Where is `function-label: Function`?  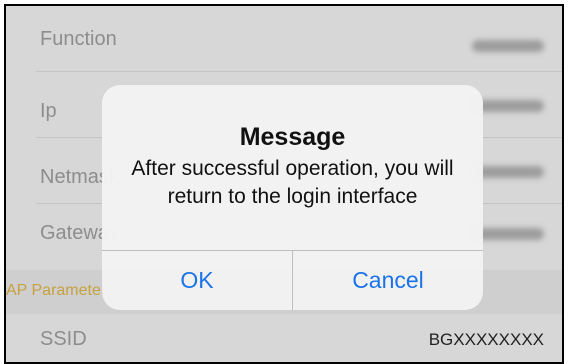
function-label: Function is located at coordinates (78, 39).